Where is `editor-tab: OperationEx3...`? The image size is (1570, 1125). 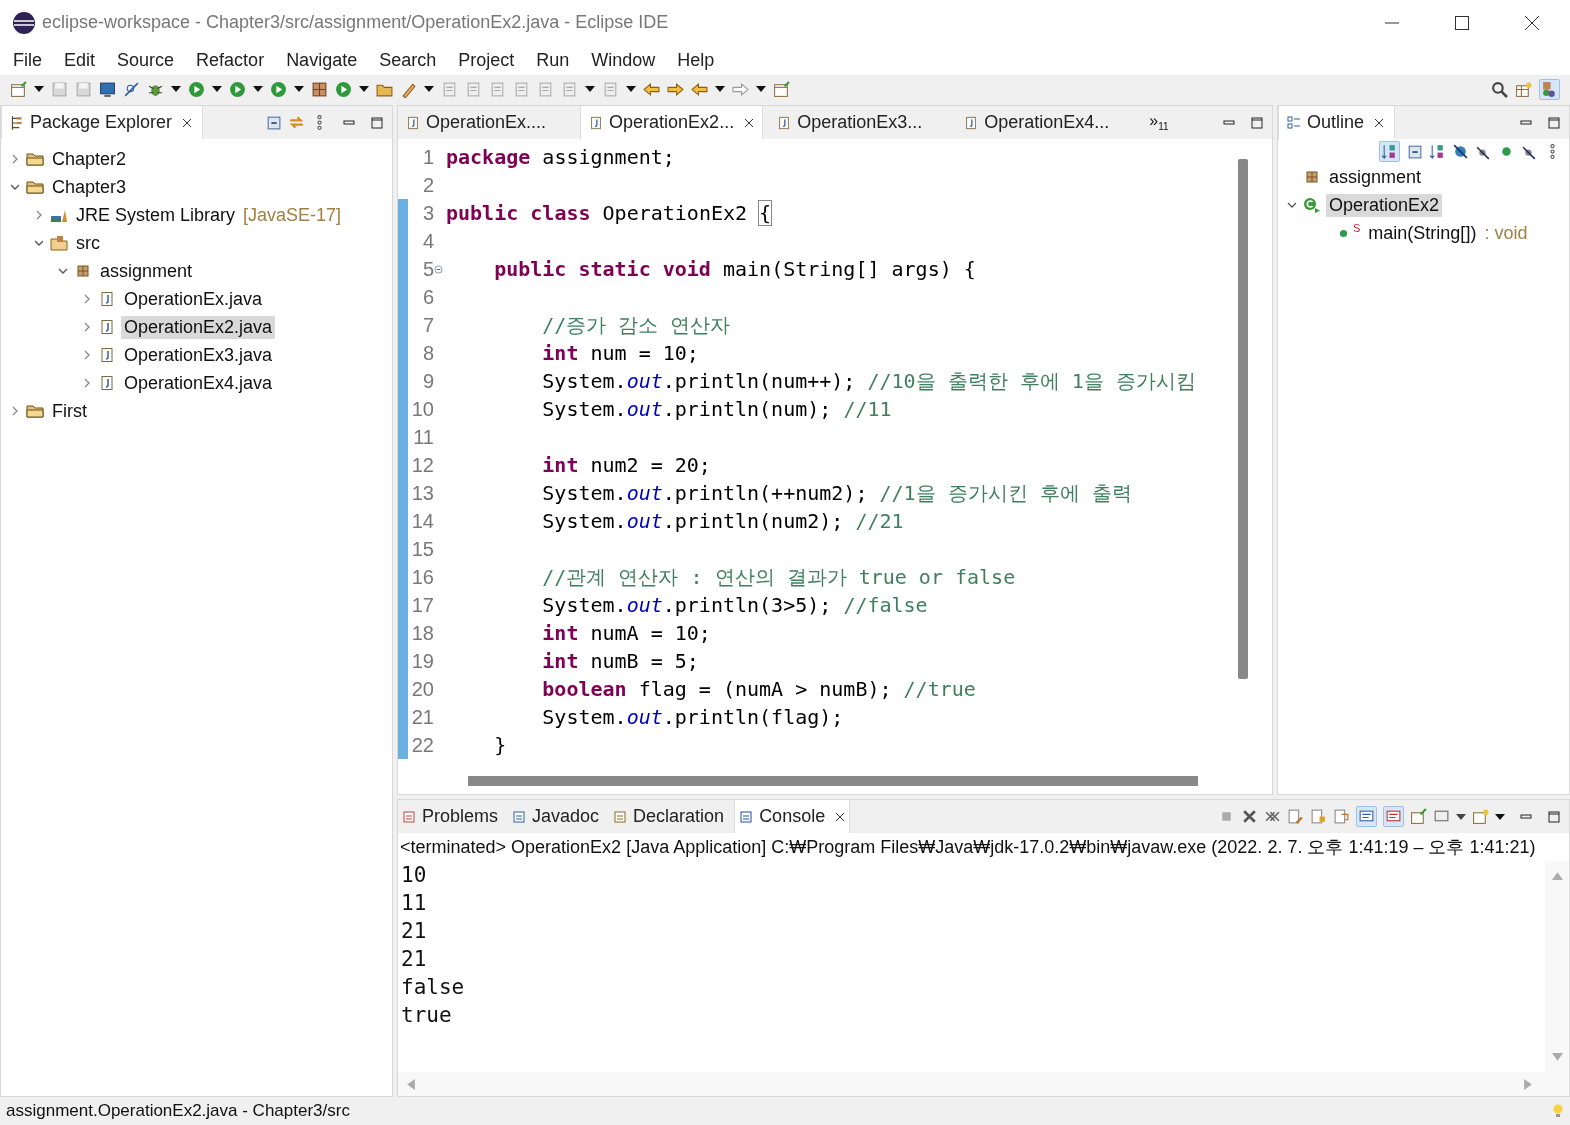
editor-tab: OperationEx3... is located at coordinates (860, 122).